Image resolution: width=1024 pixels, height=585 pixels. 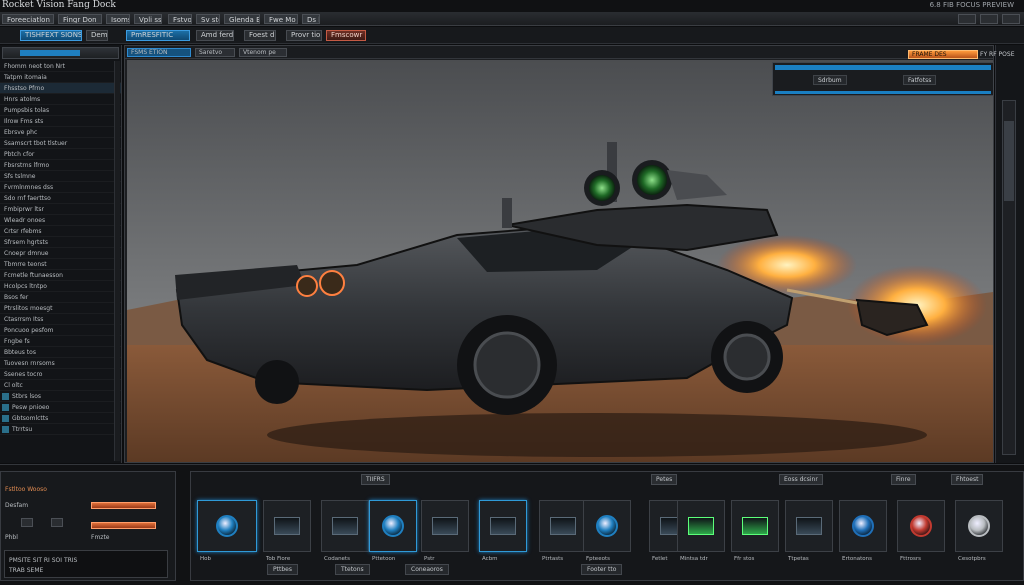 I want to click on outliner-item: Ptrslitos moesgt, so click(x=60, y=308).